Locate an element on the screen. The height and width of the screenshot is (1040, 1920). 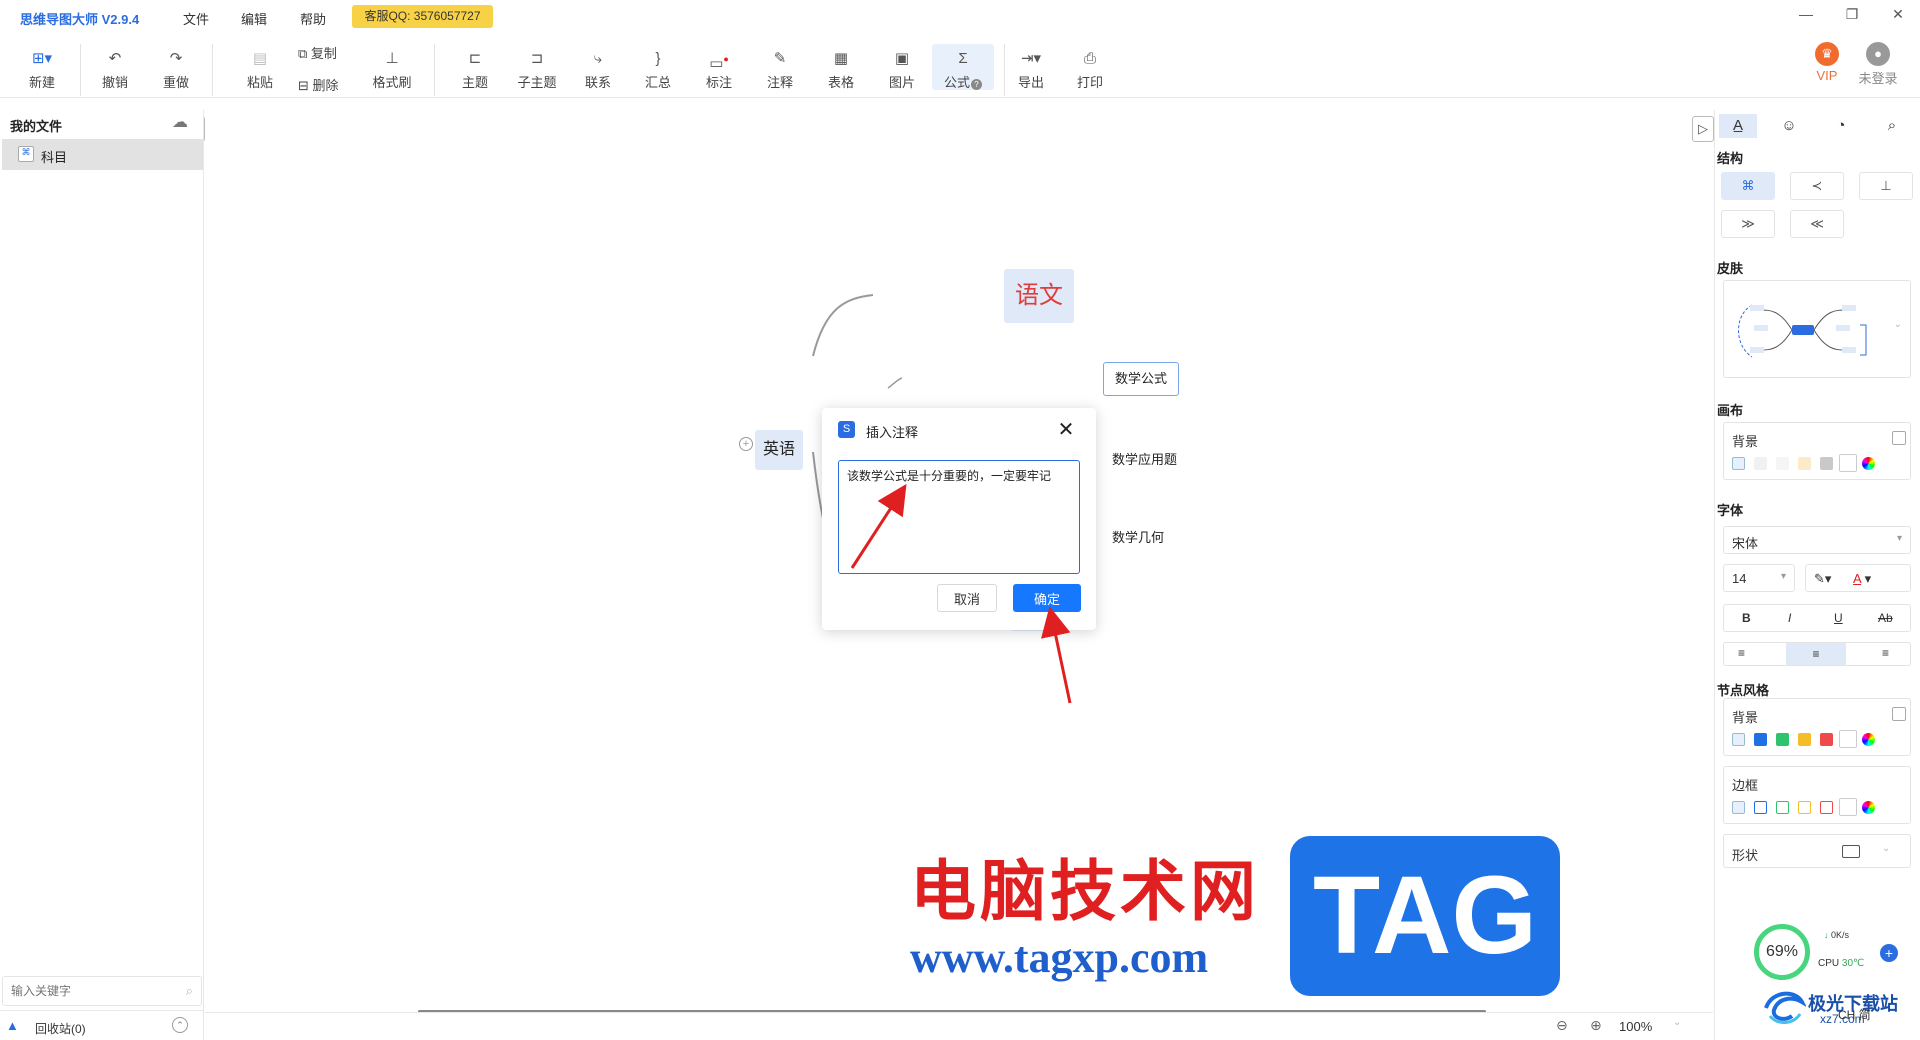
canvas-bg-checkbox is located at coordinates (1899, 438).